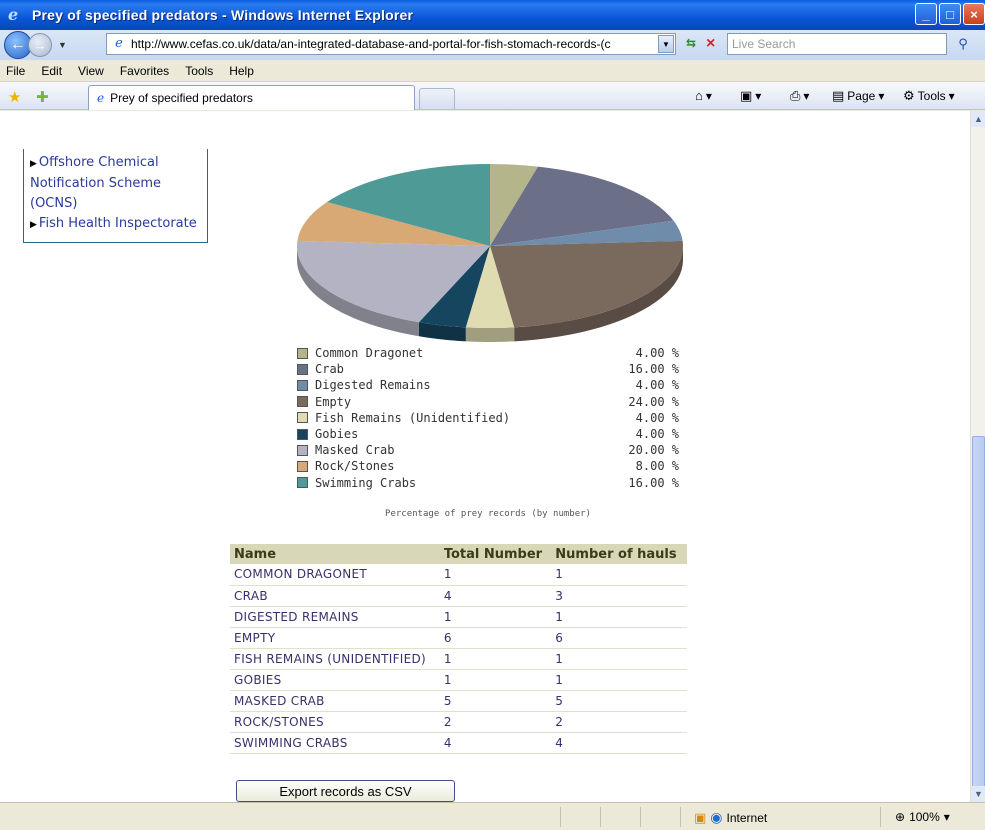  What do you see at coordinates (458, 617) in the screenshot?
I see `table-row: DIGESTED REMAINS 1 1` at bounding box center [458, 617].